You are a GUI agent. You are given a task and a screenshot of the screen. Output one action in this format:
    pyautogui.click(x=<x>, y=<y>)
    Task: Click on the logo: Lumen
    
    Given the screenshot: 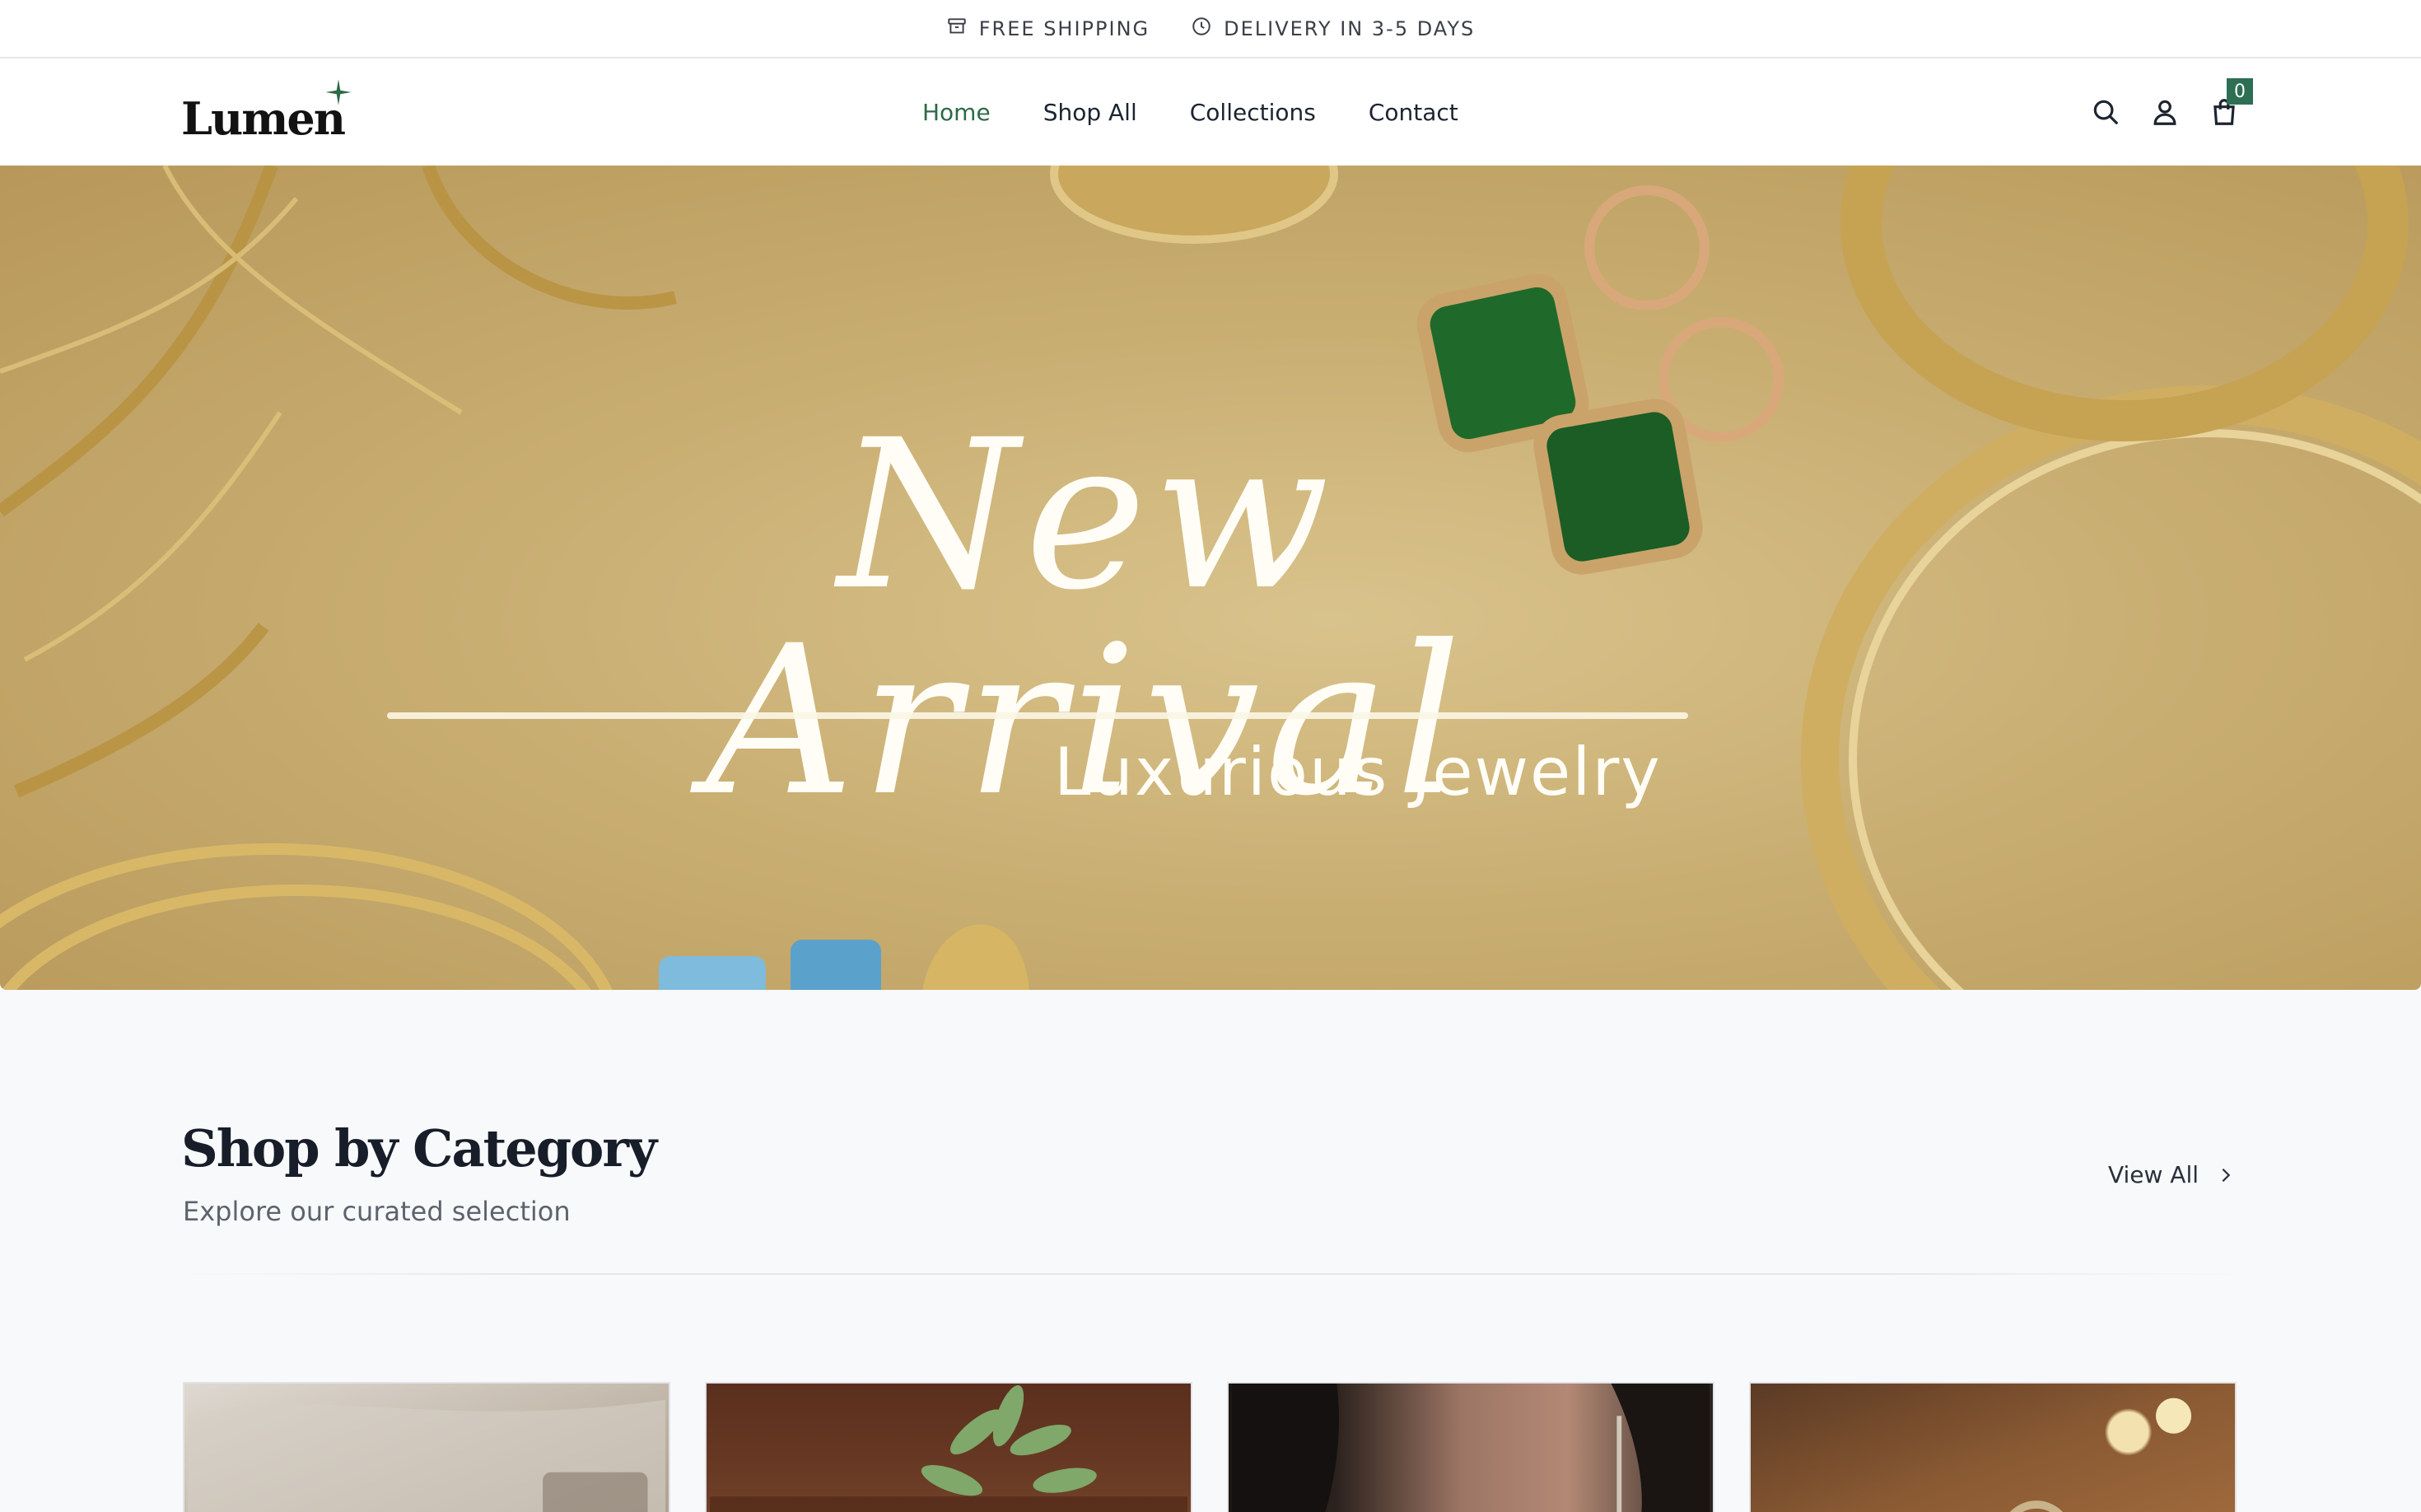 What is the action you would take?
    pyautogui.click(x=266, y=112)
    